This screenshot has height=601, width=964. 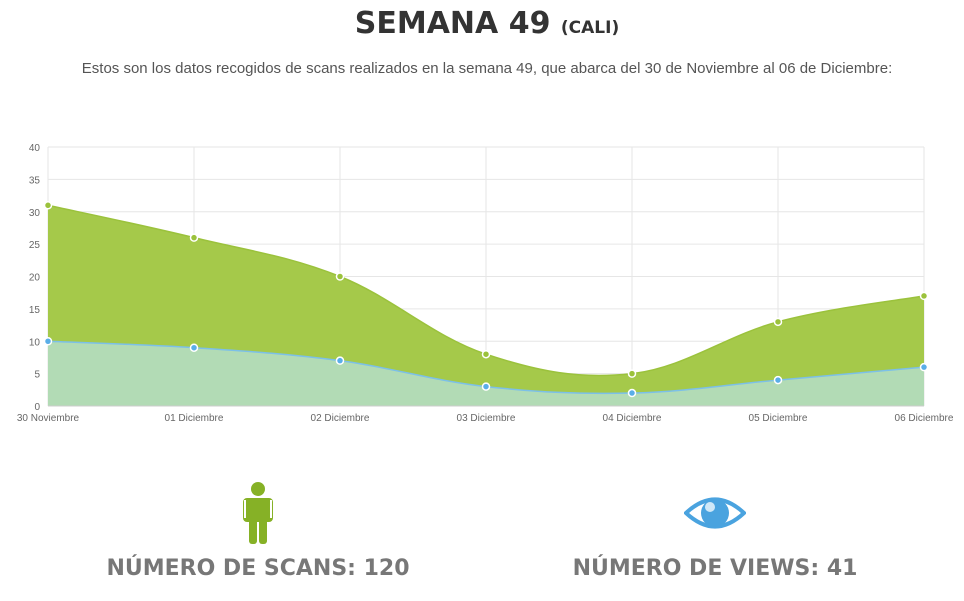 I want to click on y-tick-label: 15, so click(x=35, y=310).